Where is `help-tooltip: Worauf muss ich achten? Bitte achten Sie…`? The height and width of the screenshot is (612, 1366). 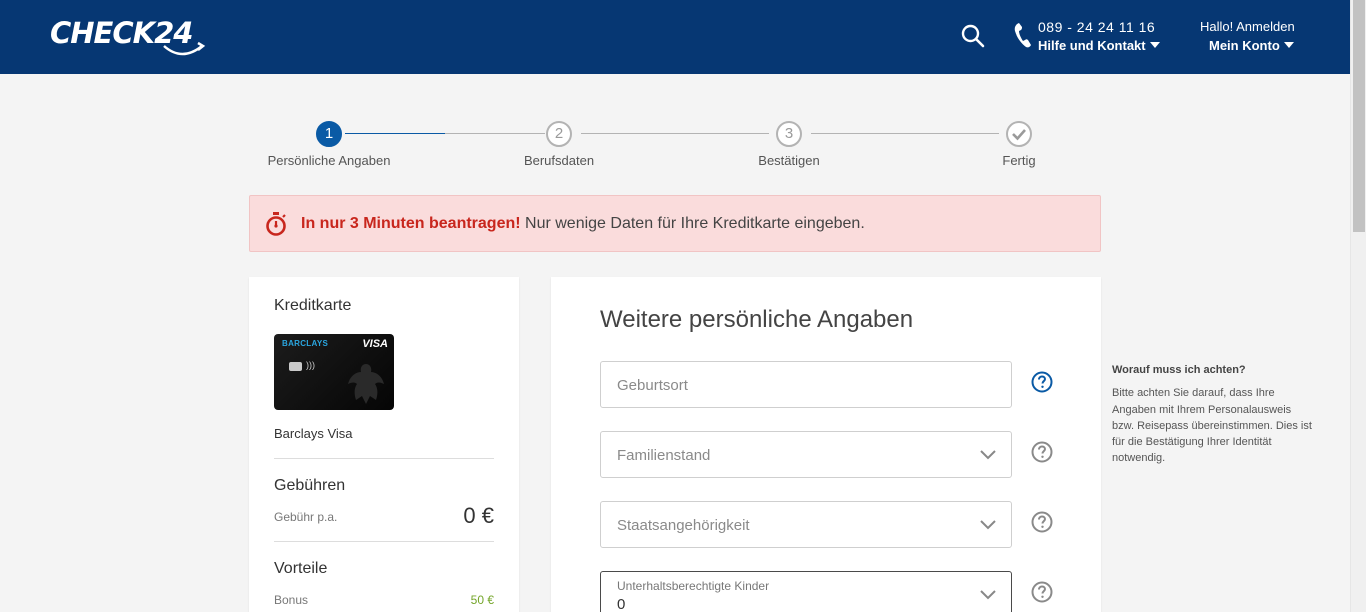 help-tooltip: Worauf muss ich achten? Bitte achten Sie… is located at coordinates (1212, 414).